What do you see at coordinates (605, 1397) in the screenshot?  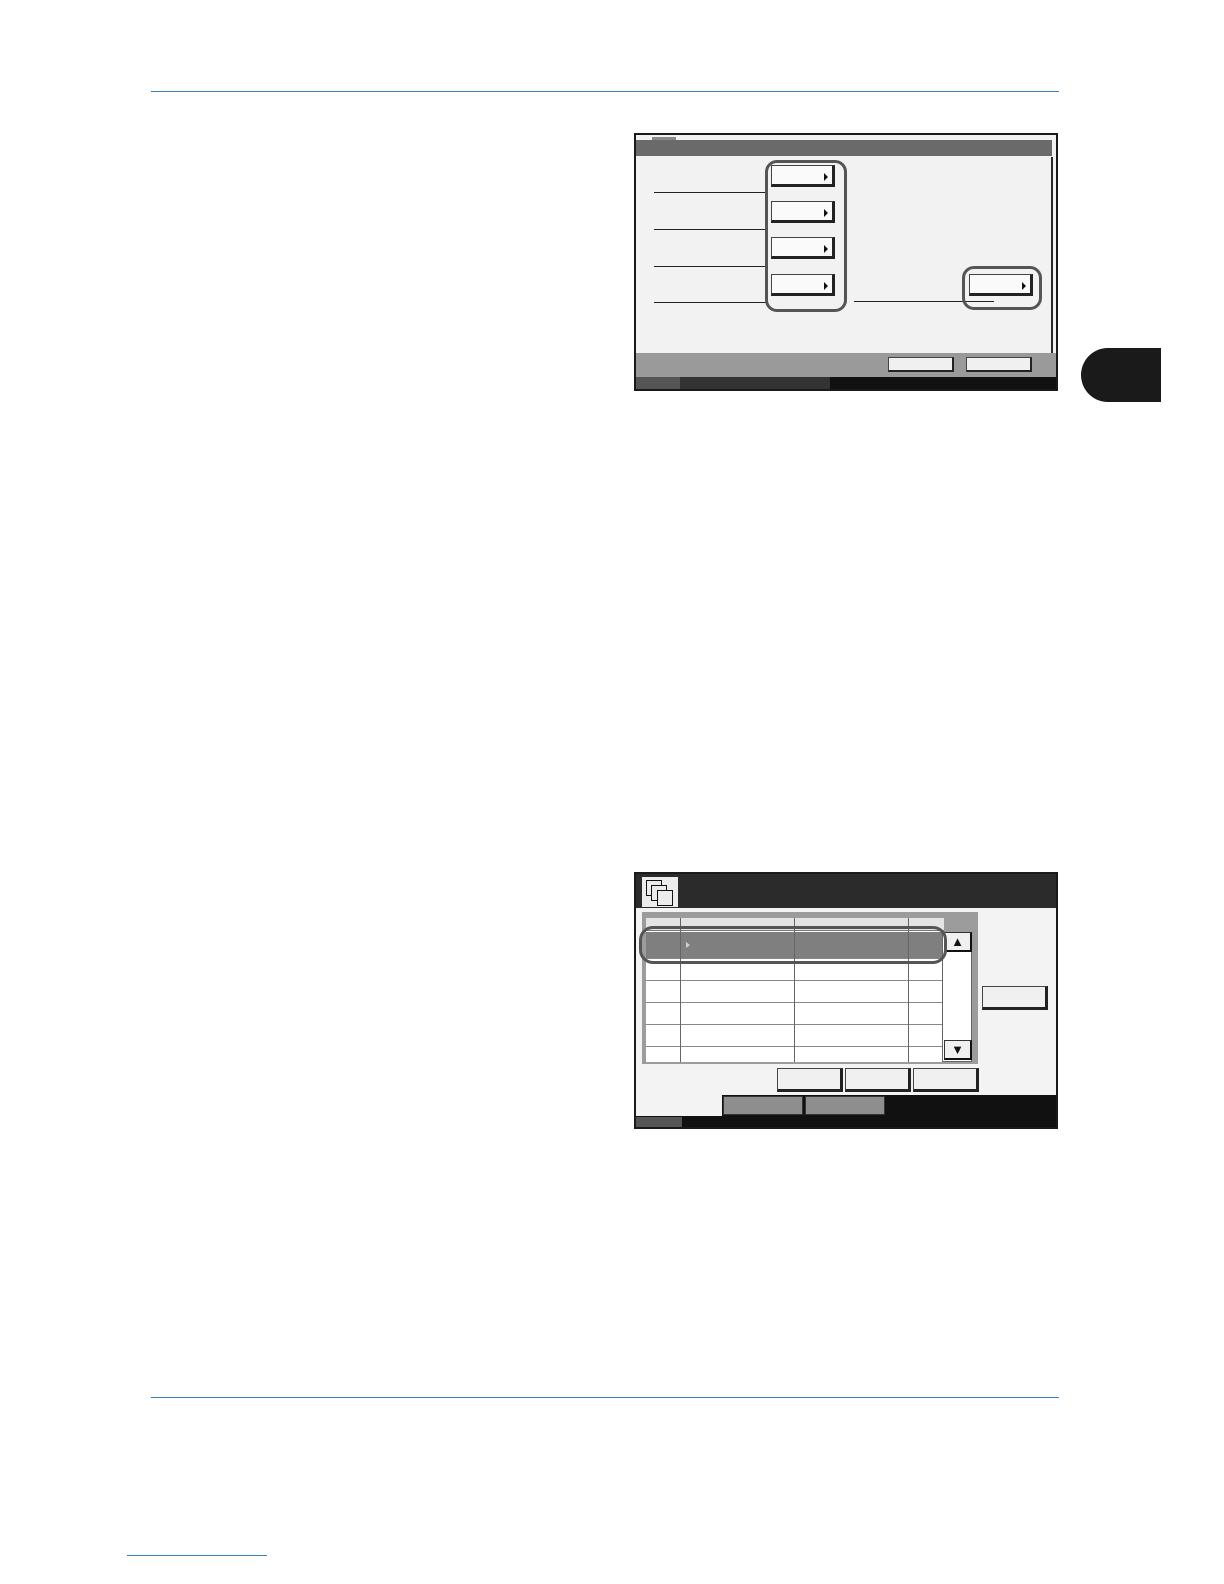 I see `footer-rule` at bounding box center [605, 1397].